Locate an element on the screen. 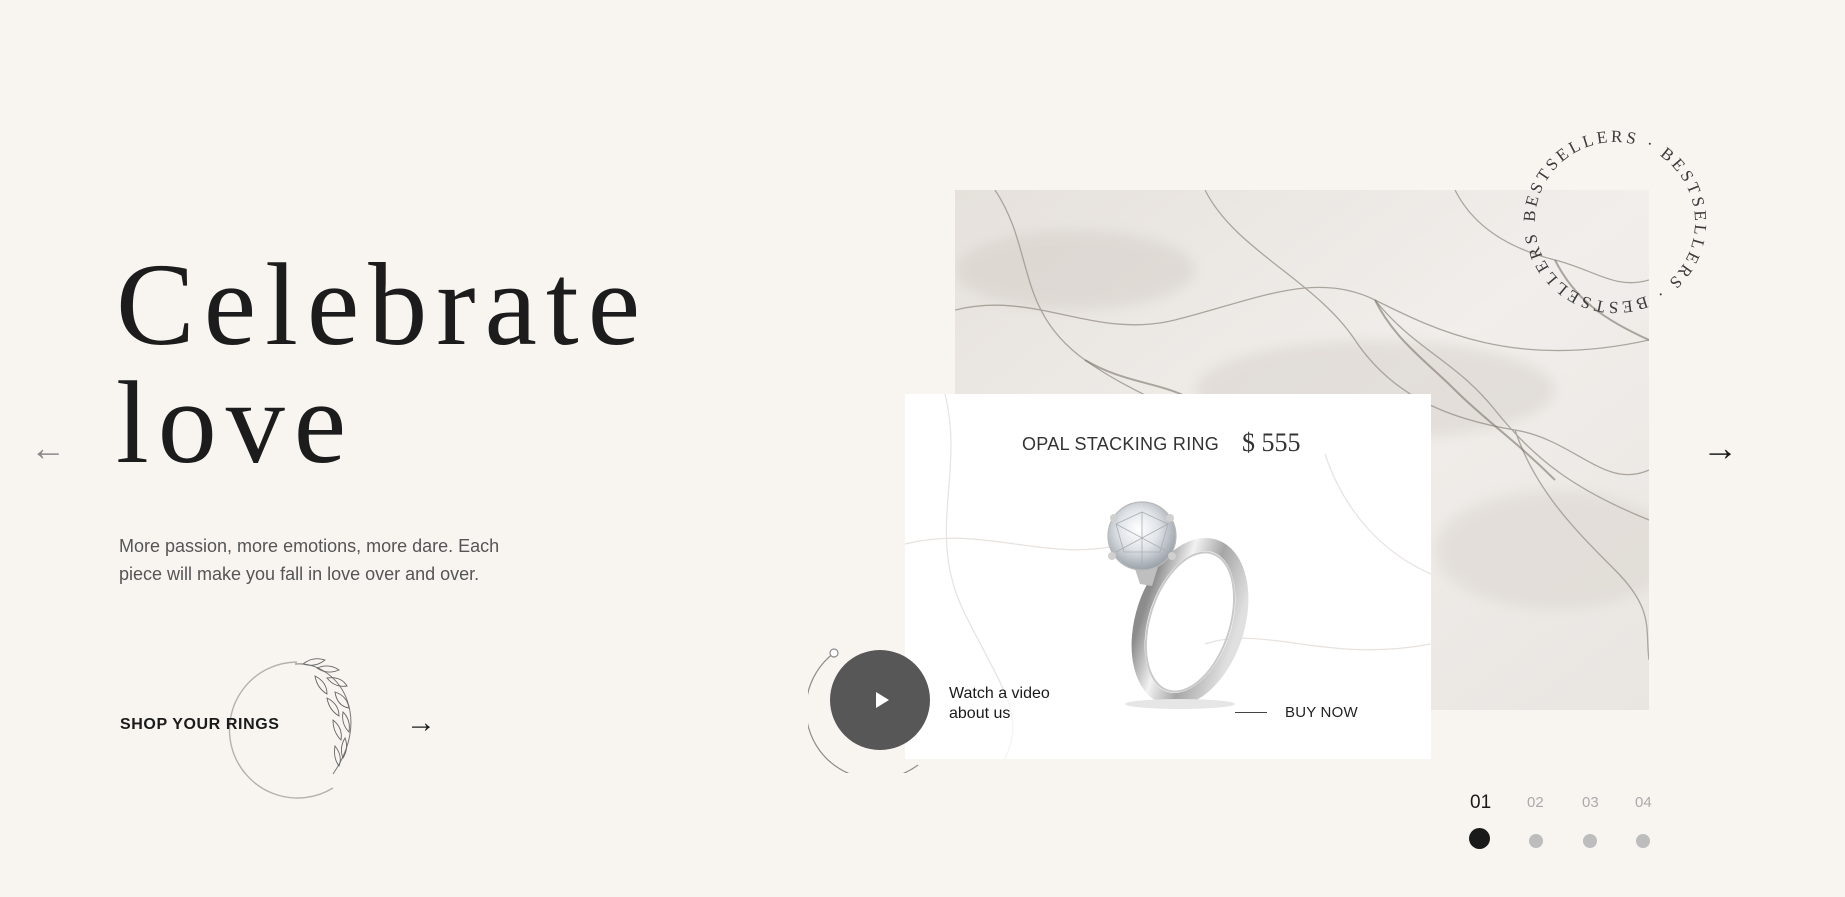  ring-image is located at coordinates (1178, 605).